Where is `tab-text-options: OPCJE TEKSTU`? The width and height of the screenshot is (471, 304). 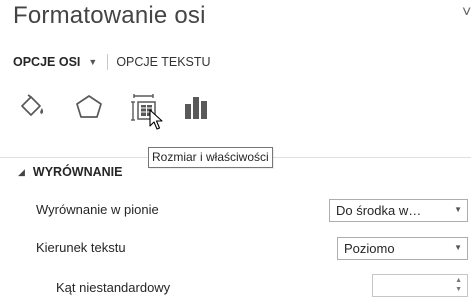
tab-text-options: OPCJE TEKSTU is located at coordinates (163, 62).